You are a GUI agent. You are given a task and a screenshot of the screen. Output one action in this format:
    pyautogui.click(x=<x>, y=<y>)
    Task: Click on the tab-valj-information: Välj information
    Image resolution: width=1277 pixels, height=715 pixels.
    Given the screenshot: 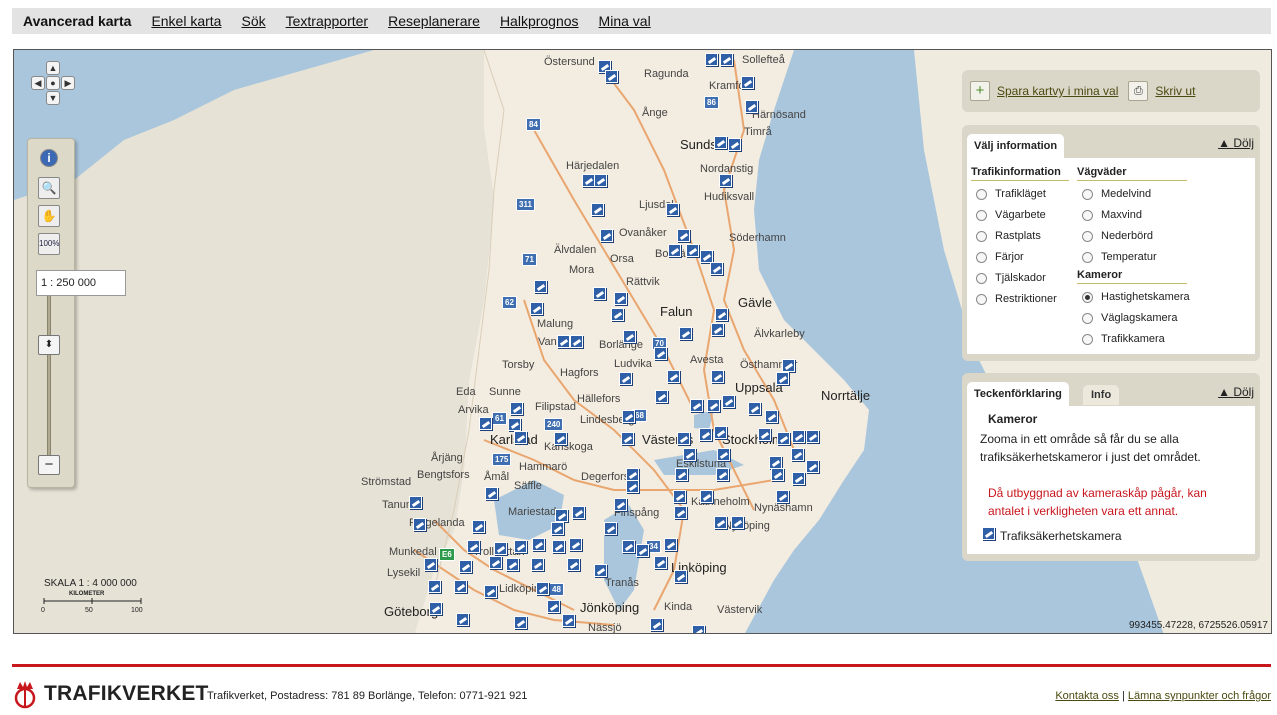 What is the action you would take?
    pyautogui.click(x=1016, y=146)
    